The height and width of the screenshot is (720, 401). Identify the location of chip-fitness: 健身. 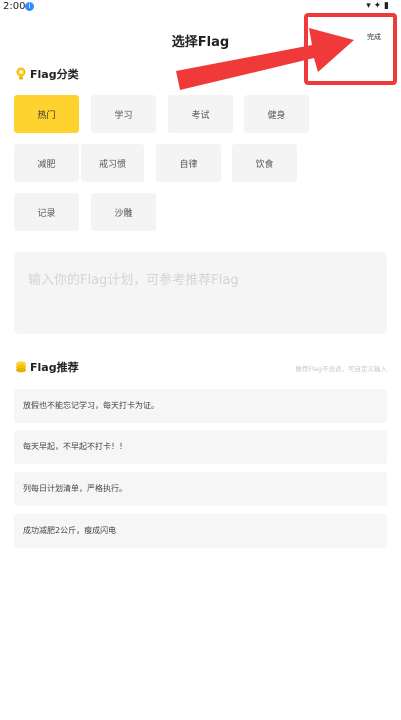
(276, 114).